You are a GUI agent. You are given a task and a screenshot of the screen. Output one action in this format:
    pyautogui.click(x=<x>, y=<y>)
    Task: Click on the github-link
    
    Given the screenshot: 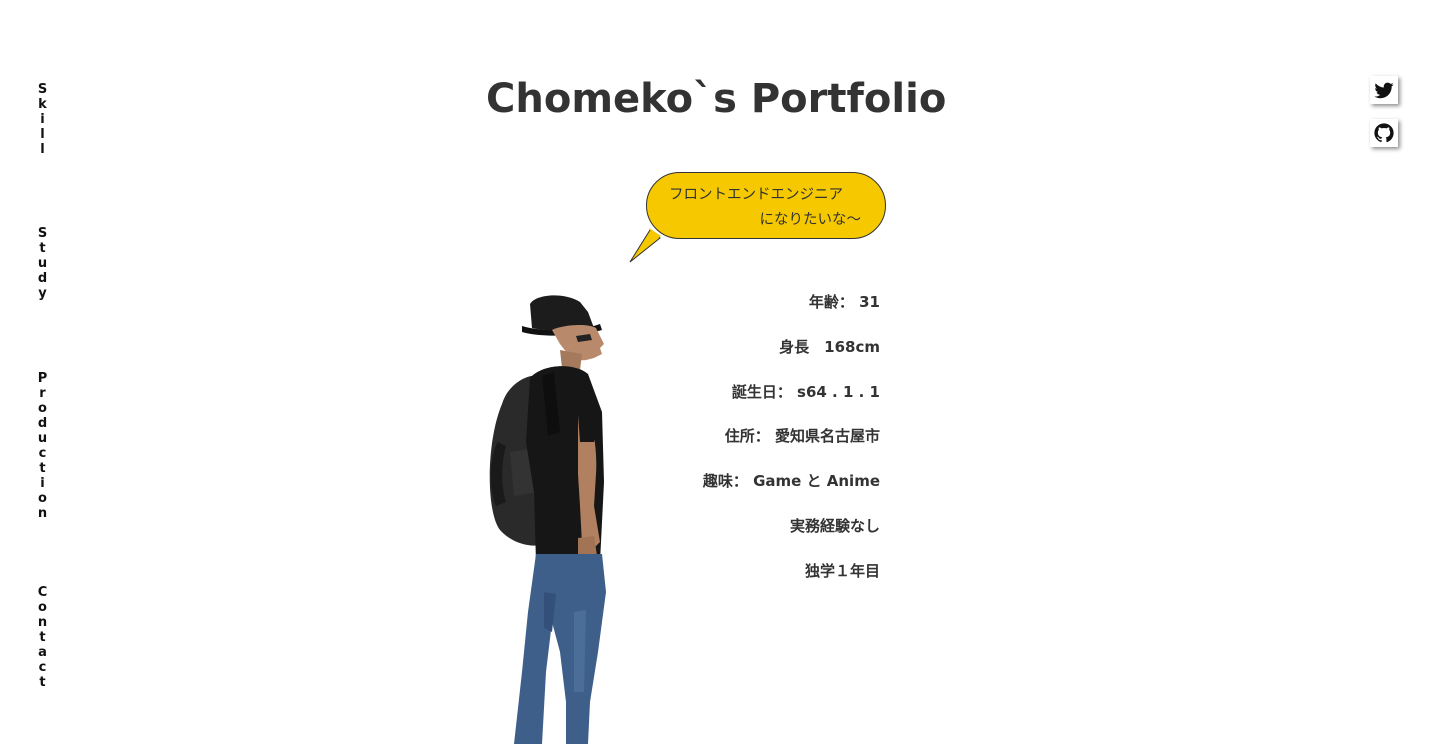 What is the action you would take?
    pyautogui.click(x=1384, y=133)
    